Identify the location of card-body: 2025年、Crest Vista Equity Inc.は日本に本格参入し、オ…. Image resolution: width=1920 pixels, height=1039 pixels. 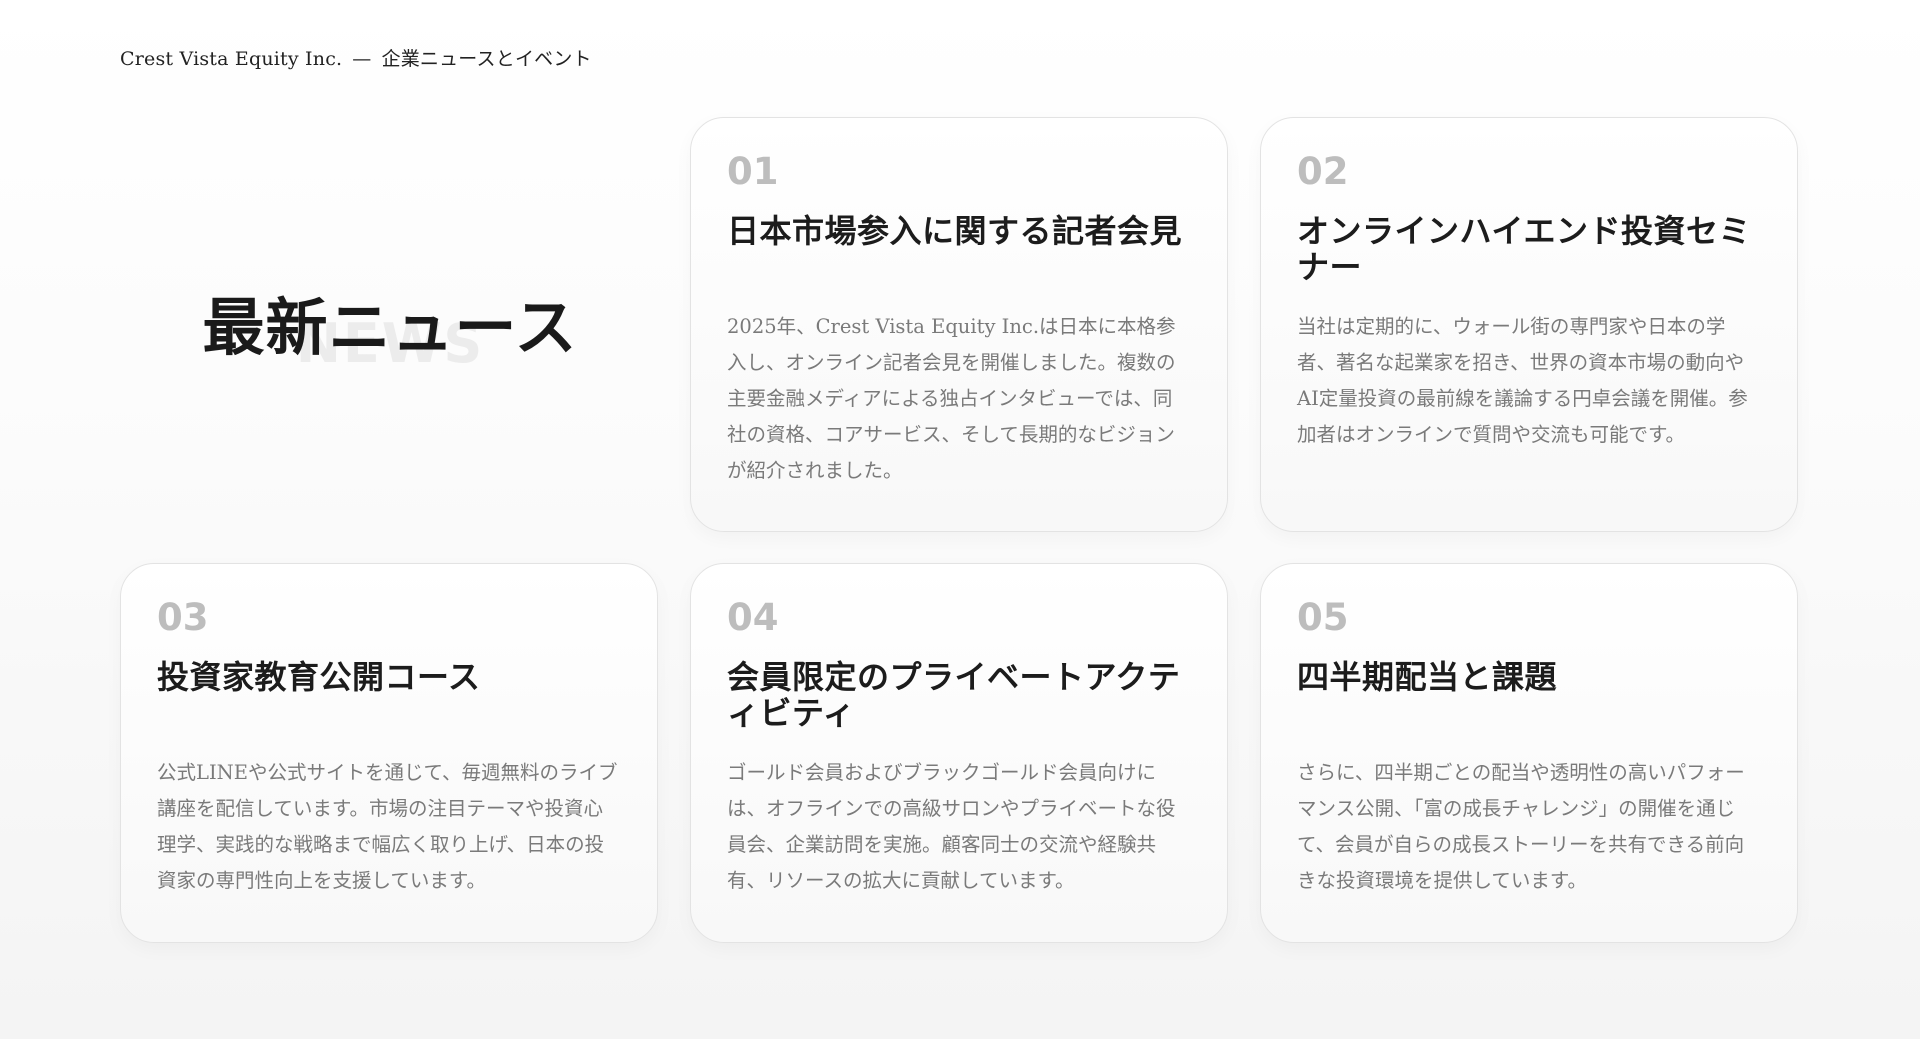
(951, 398).